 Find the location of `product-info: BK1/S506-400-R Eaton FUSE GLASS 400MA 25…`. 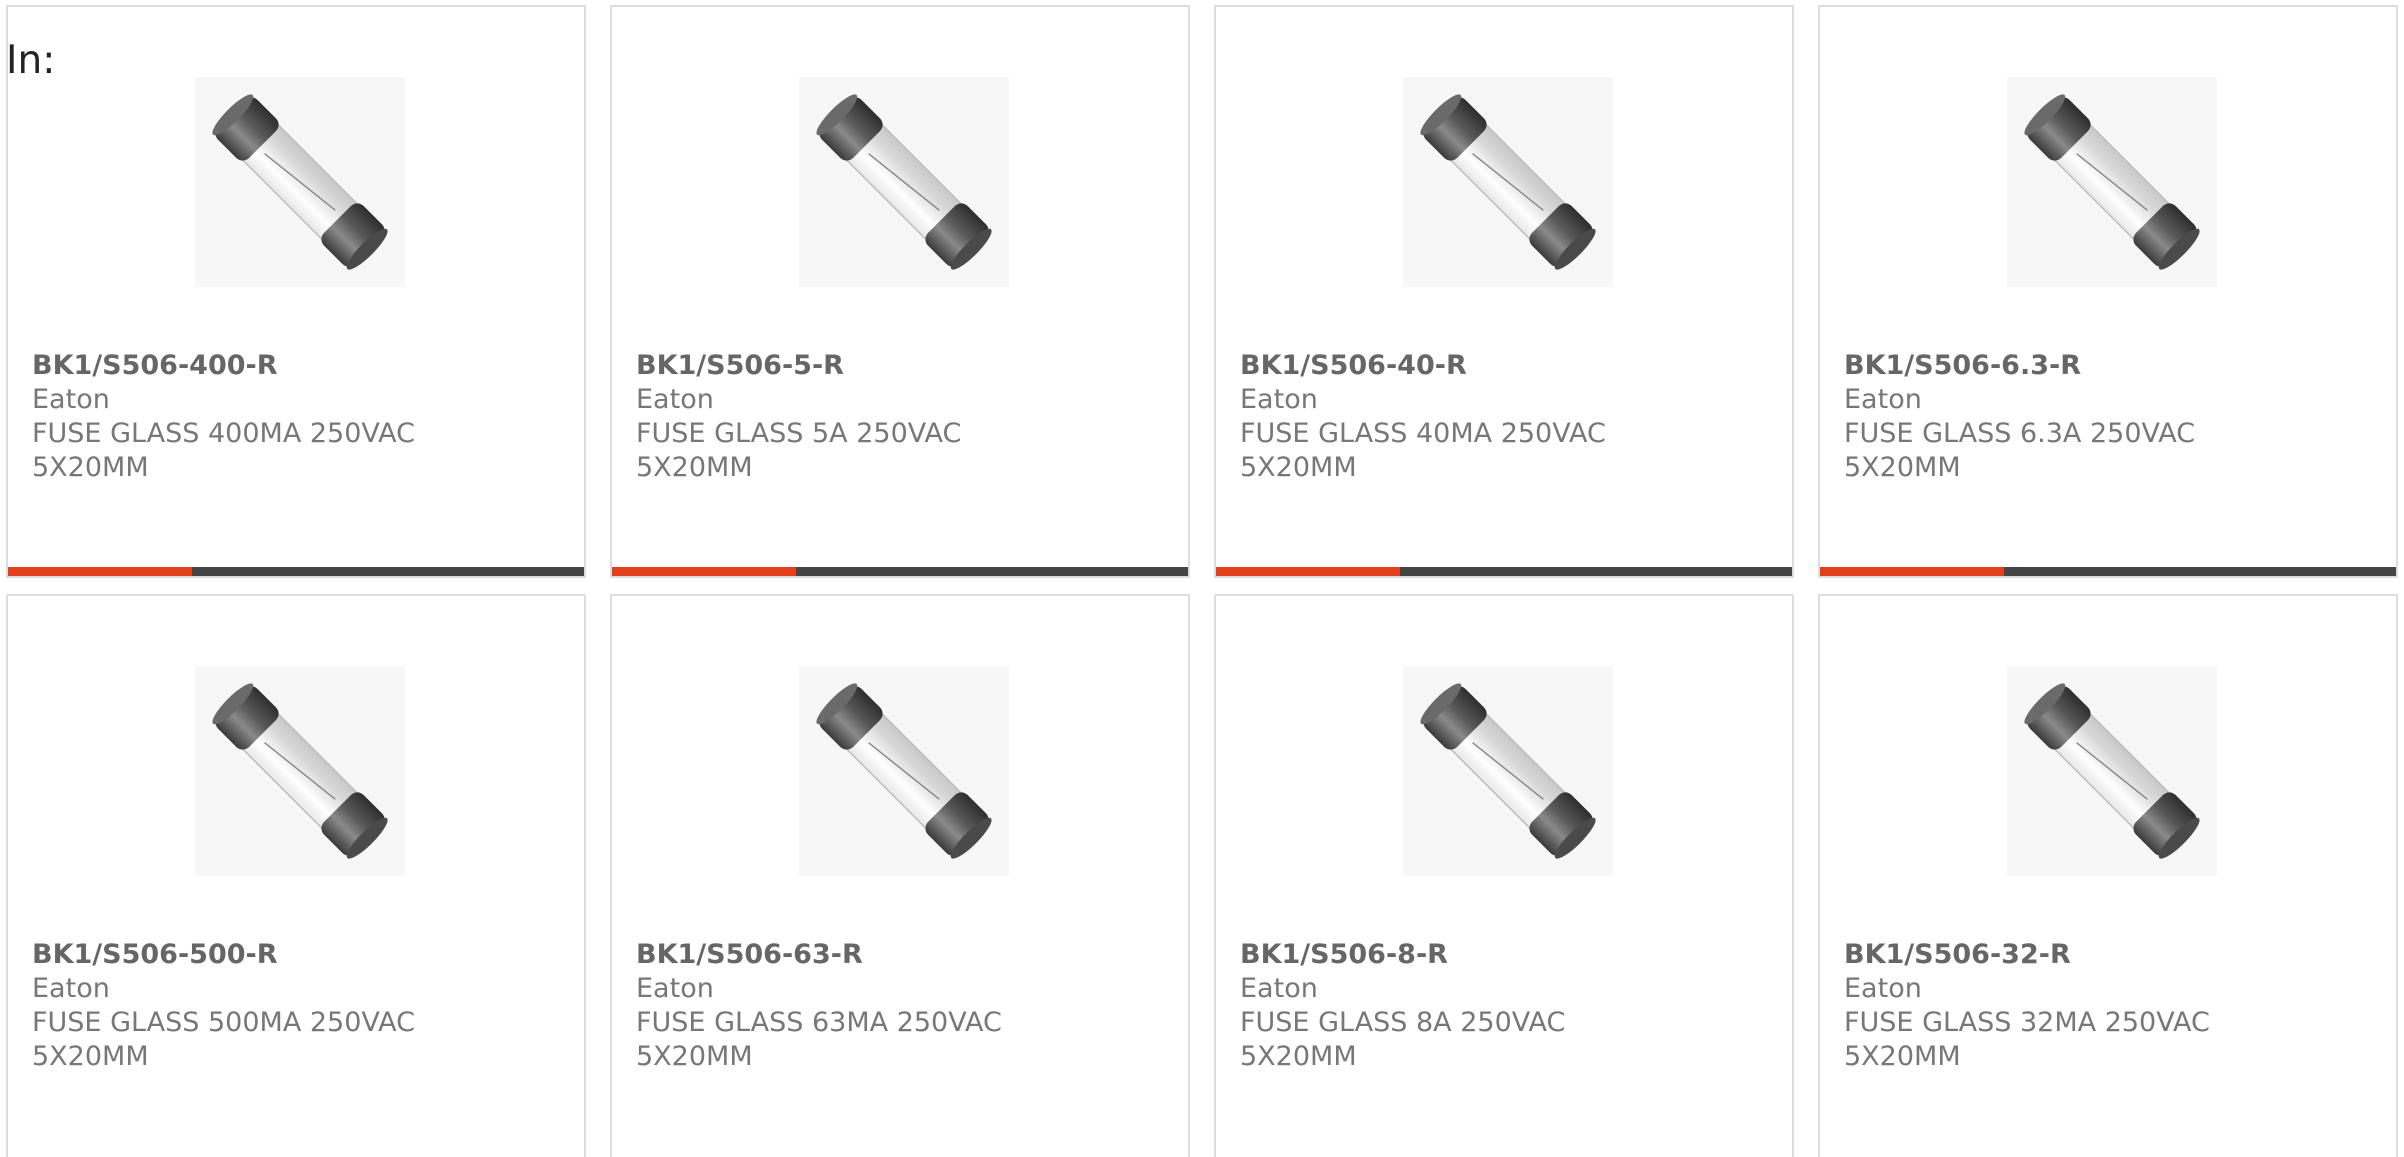

product-info: BK1/S506-400-R Eaton FUSE GLASS 400MA 25… is located at coordinates (232, 417).